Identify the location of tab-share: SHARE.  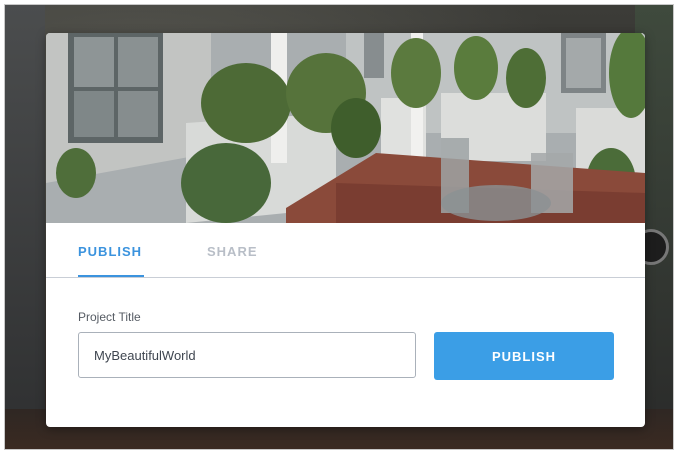
(232, 251).